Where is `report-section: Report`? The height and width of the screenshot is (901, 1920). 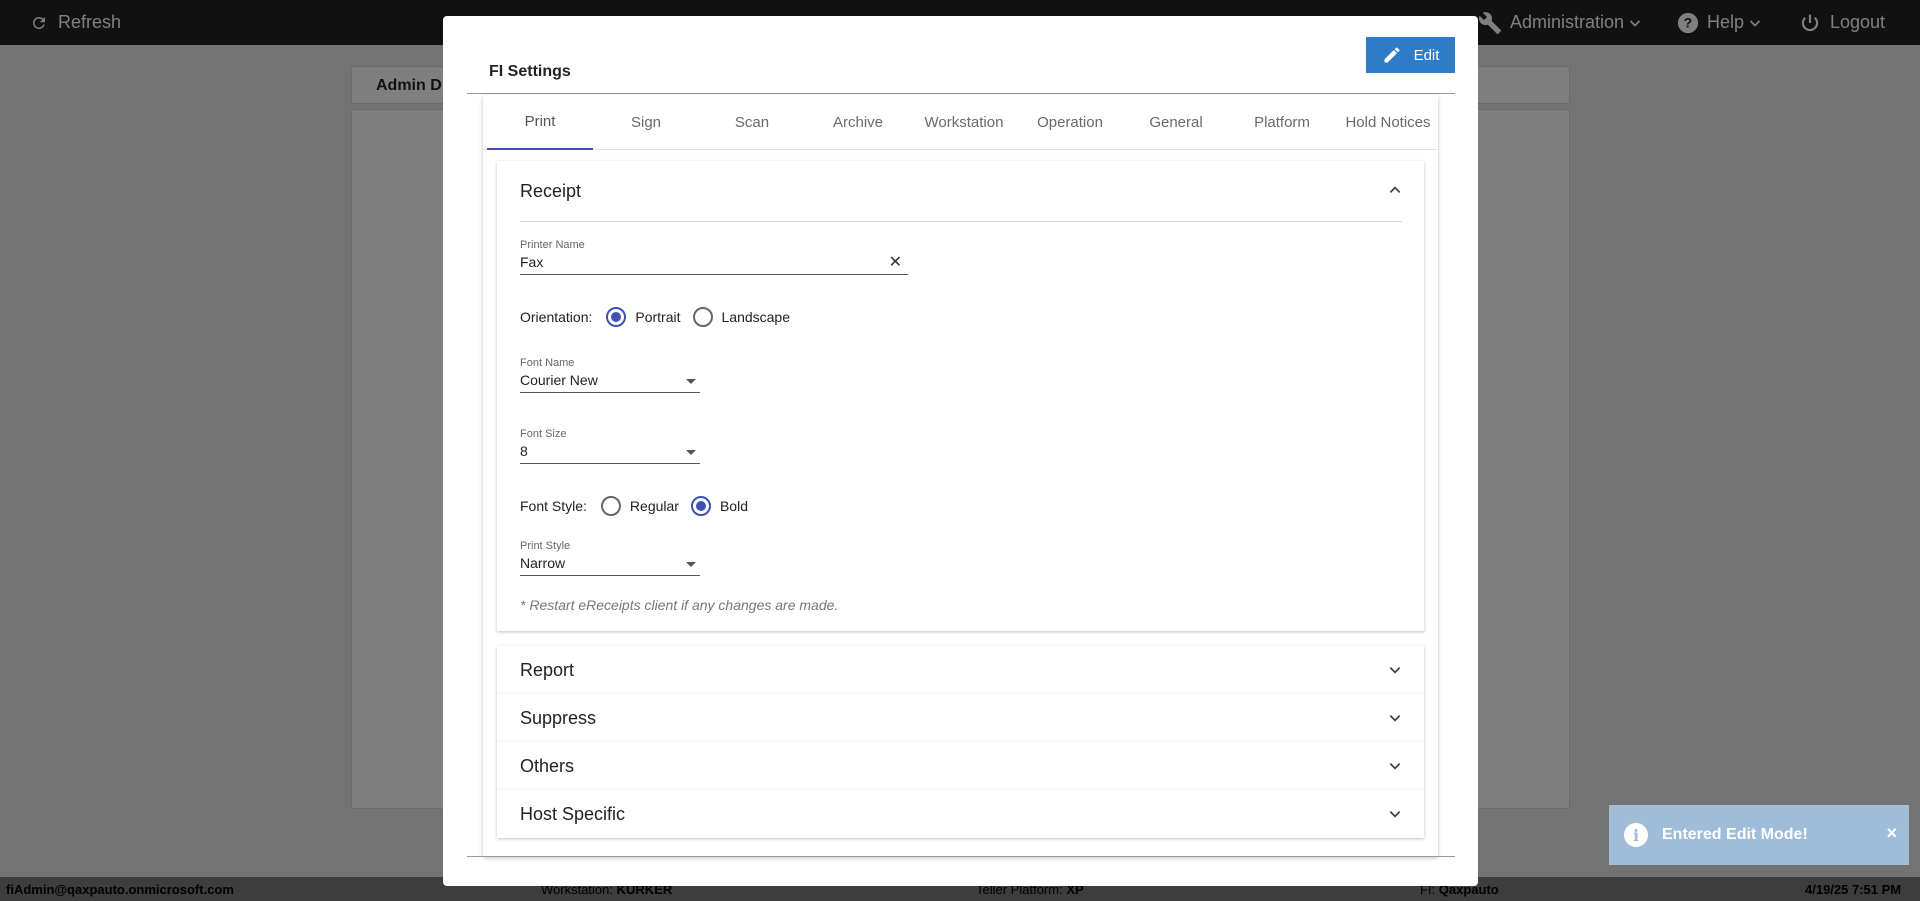
report-section: Report is located at coordinates (960, 670).